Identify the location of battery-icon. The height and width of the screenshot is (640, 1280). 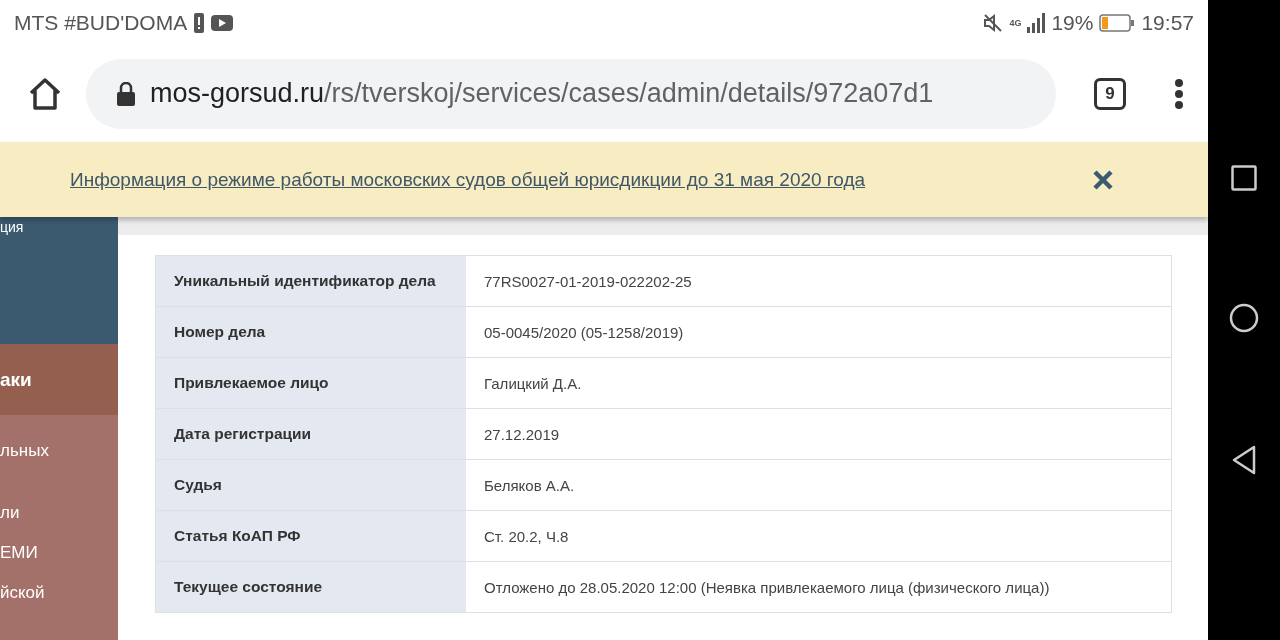
(1117, 22).